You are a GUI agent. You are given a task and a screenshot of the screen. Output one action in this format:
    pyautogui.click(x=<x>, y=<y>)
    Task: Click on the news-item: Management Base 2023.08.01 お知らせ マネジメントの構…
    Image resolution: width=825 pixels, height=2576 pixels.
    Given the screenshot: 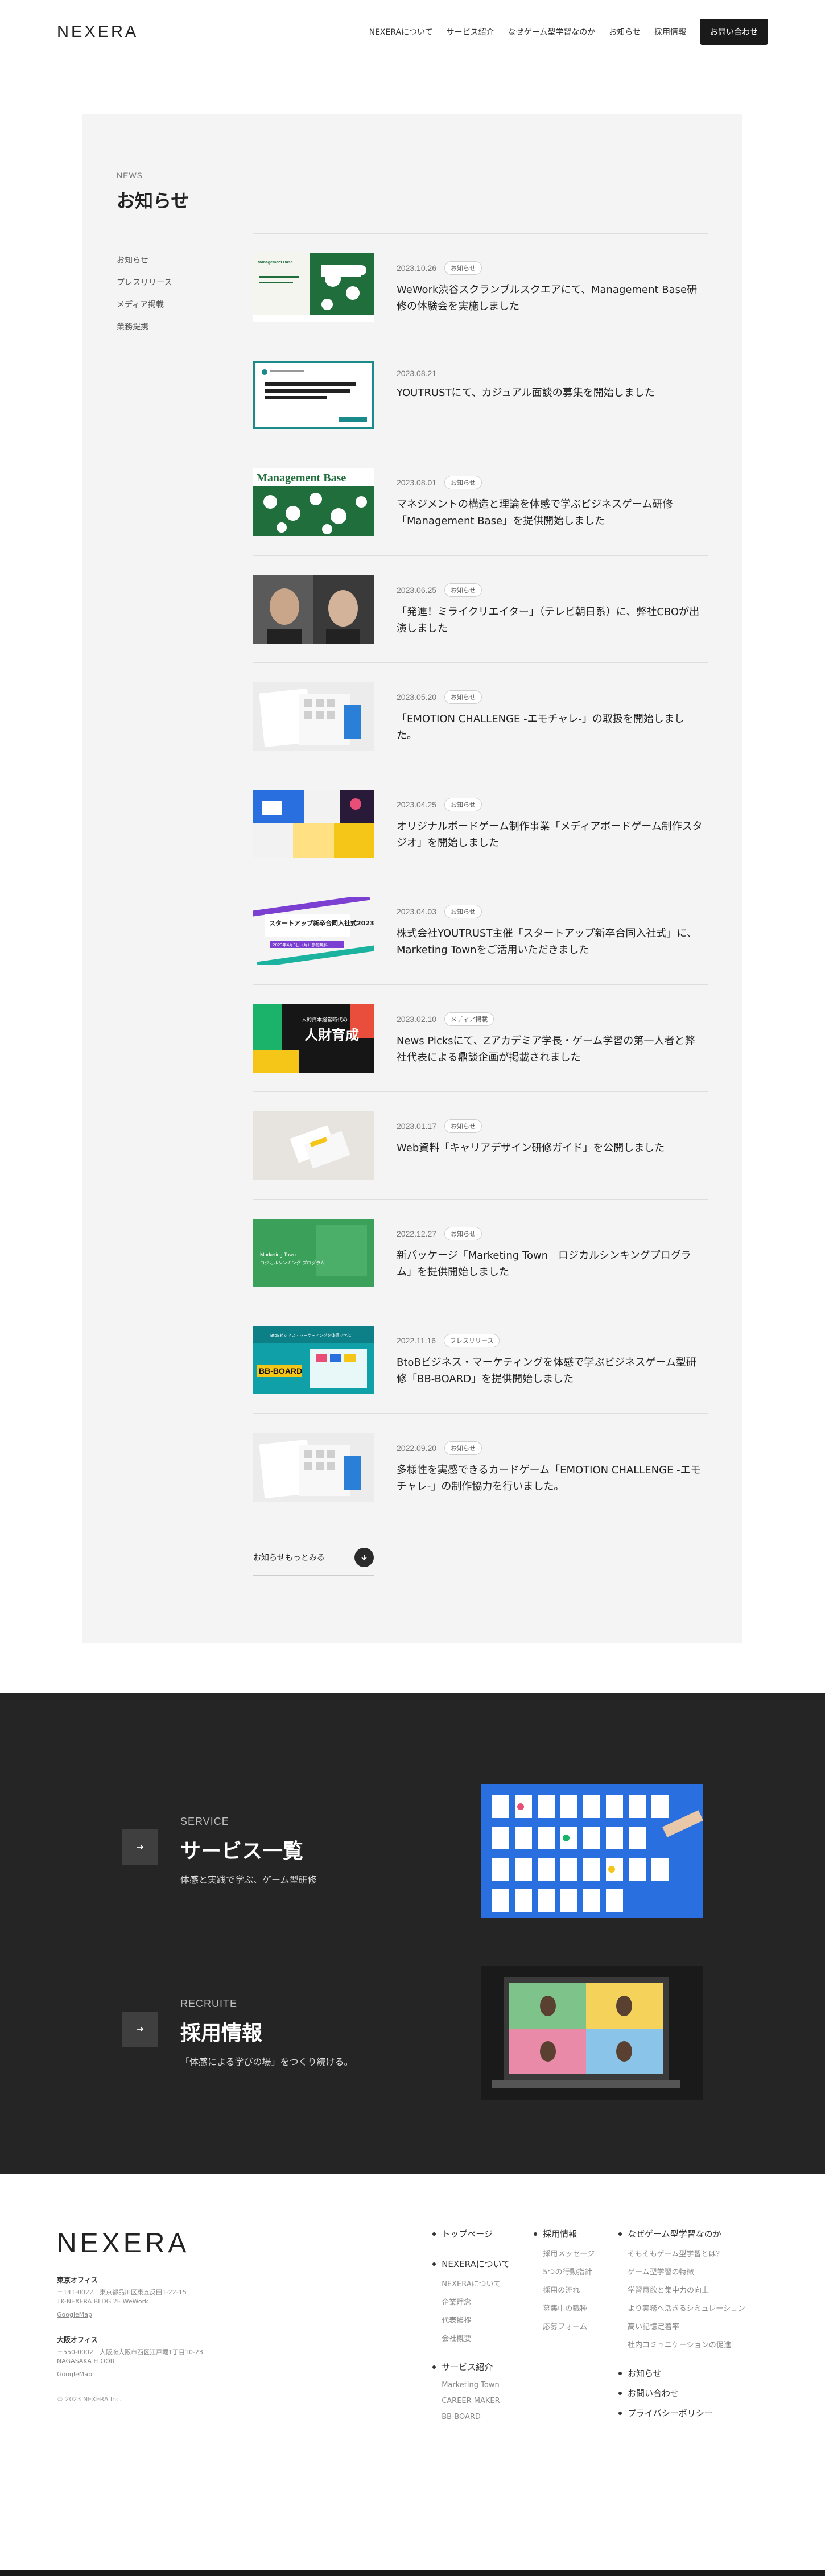 What is the action you would take?
    pyautogui.click(x=480, y=501)
    